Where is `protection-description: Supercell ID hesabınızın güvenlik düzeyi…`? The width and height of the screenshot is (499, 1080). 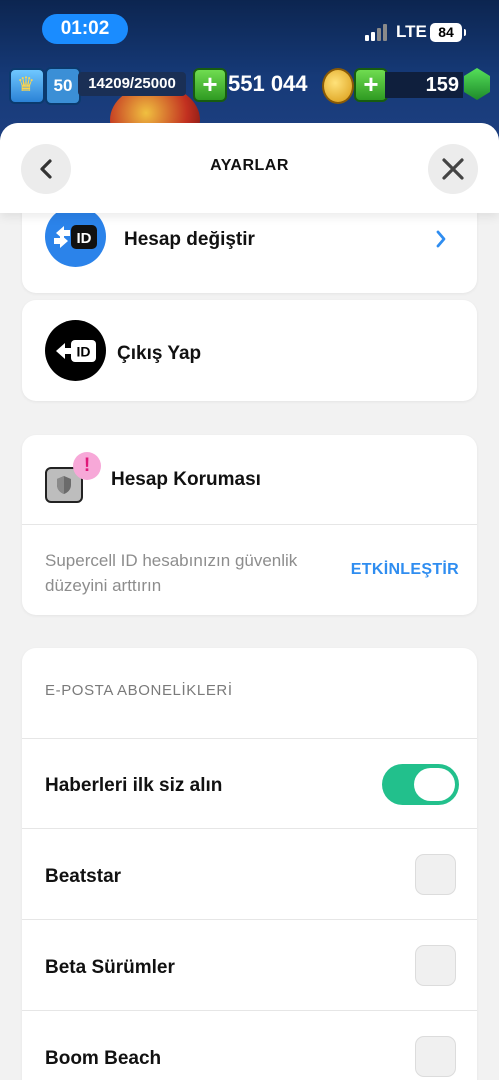
protection-description: Supercell ID hesabınızın güvenlik düzeyi… is located at coordinates (171, 573).